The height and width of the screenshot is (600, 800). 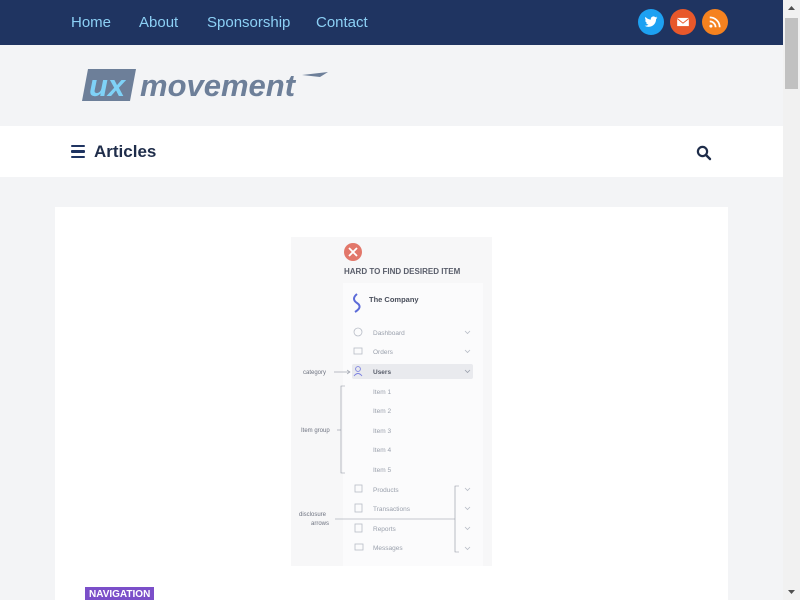 I want to click on scroll-up-button, so click(x=791, y=8).